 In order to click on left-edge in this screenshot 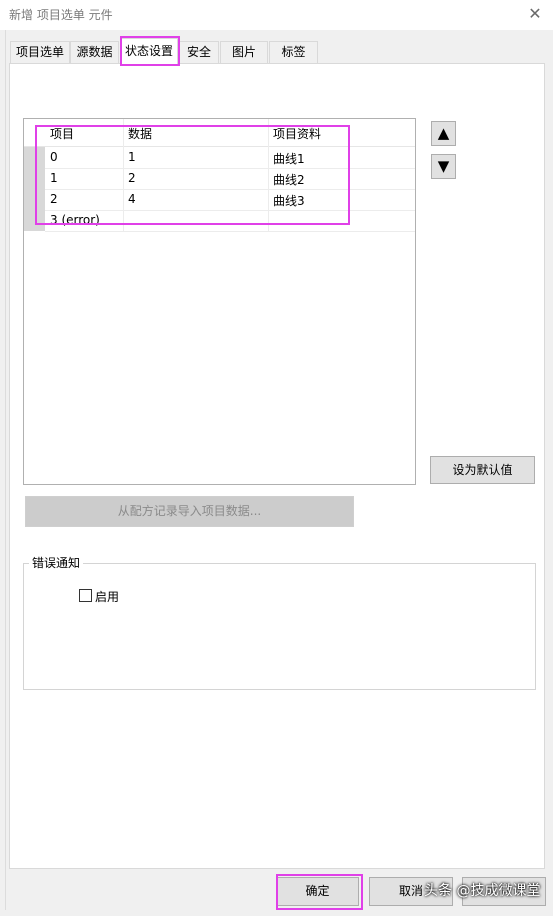, I will do `click(3, 470)`.